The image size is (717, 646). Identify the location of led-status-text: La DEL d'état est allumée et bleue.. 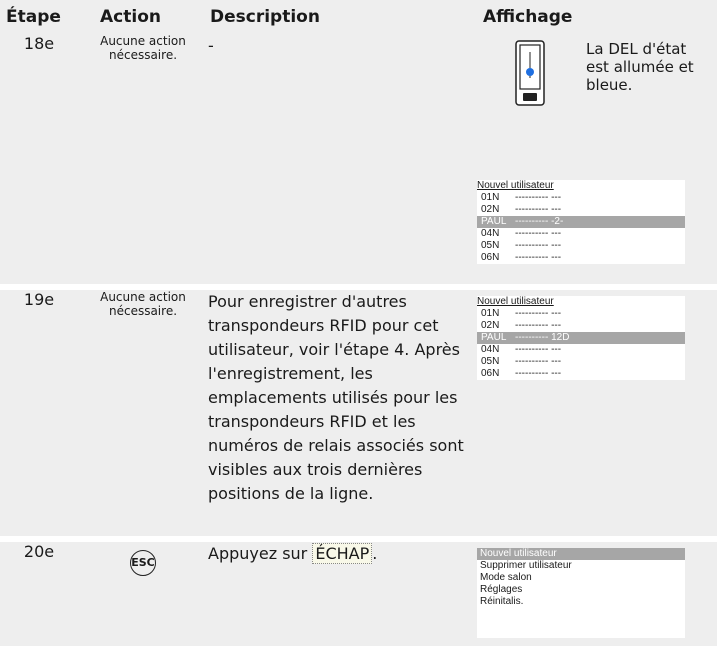
(640, 67).